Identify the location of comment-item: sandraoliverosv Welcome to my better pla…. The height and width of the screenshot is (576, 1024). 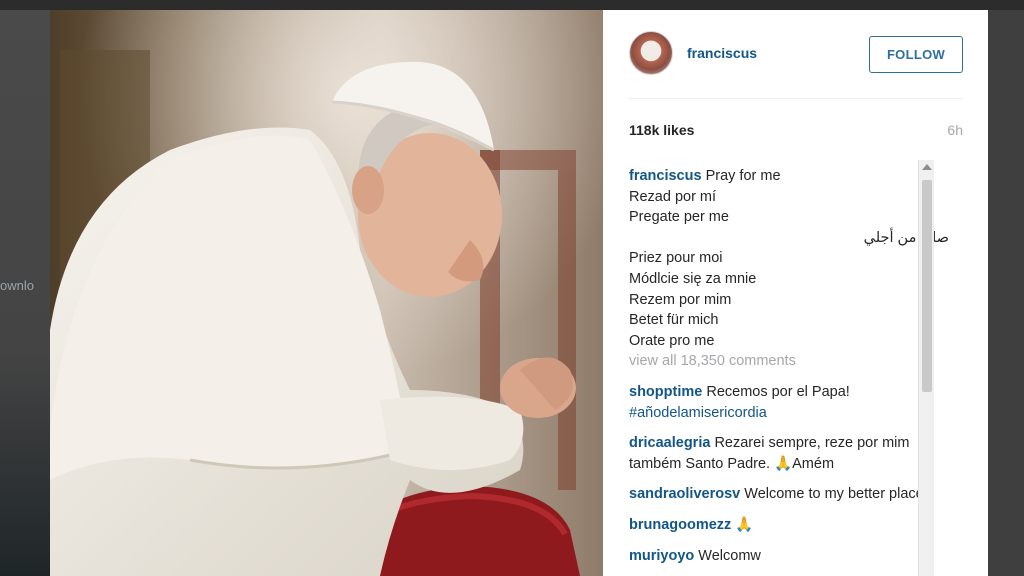
(789, 494).